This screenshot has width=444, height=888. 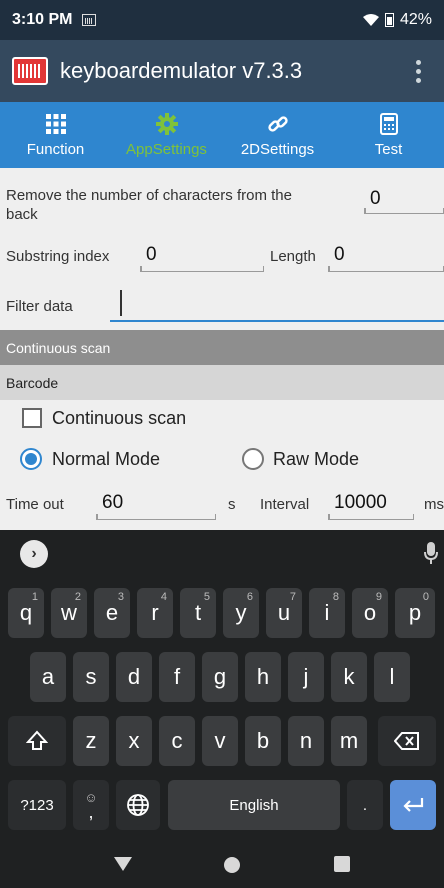 What do you see at coordinates (370, 20) in the screenshot?
I see `wifi-icon` at bounding box center [370, 20].